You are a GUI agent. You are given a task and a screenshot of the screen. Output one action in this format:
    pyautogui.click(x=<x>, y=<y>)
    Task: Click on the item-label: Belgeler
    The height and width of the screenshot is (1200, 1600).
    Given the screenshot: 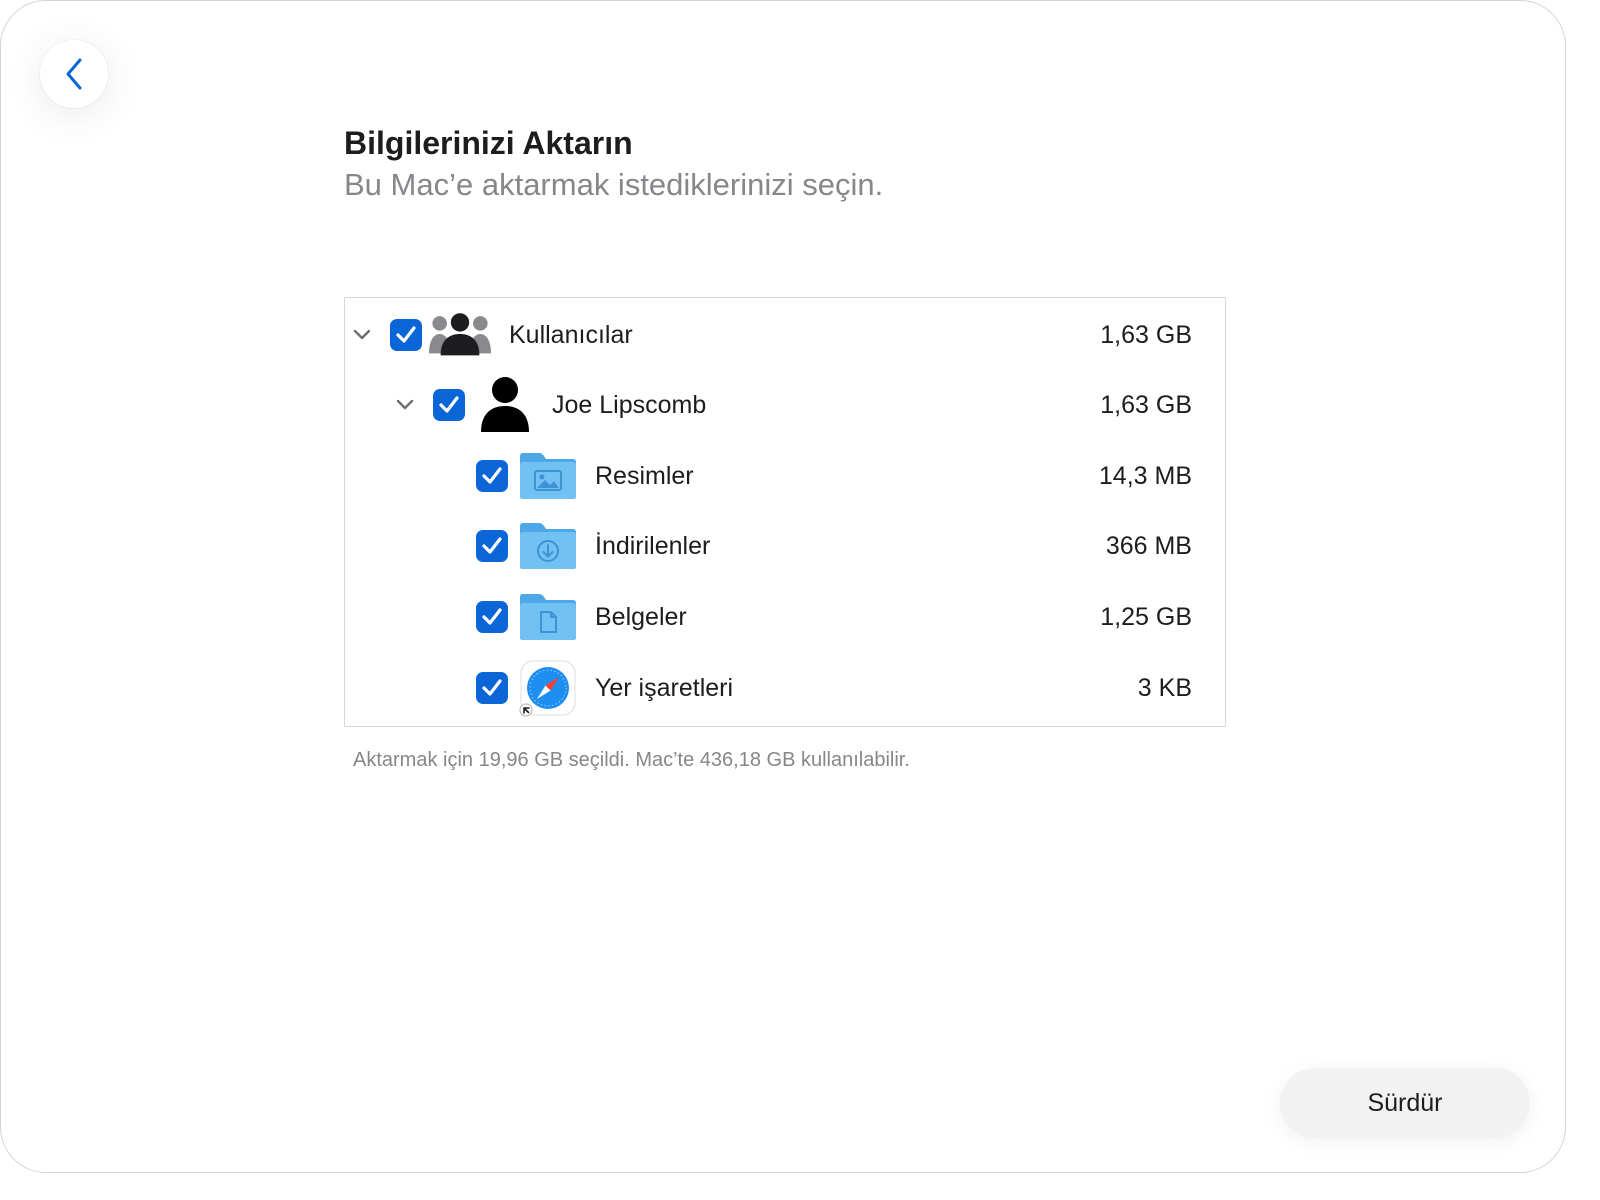 What is the action you would take?
    pyautogui.click(x=641, y=617)
    